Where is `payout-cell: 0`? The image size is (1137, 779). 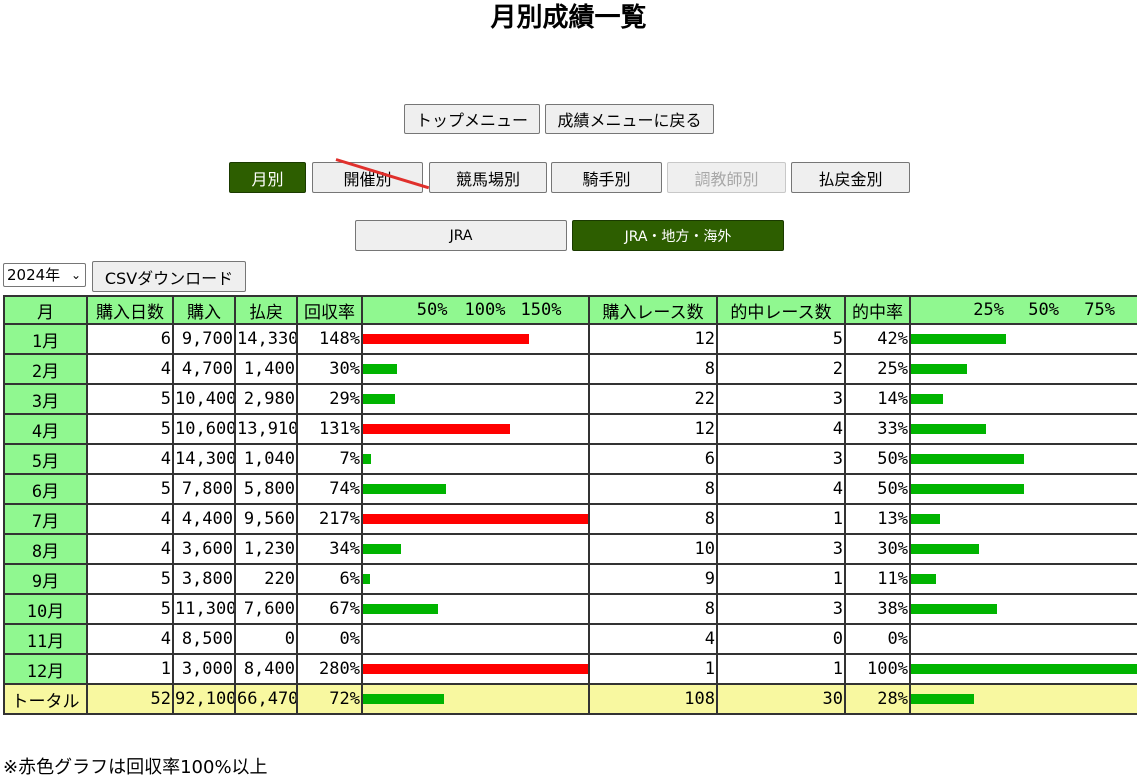 payout-cell: 0 is located at coordinates (266, 639).